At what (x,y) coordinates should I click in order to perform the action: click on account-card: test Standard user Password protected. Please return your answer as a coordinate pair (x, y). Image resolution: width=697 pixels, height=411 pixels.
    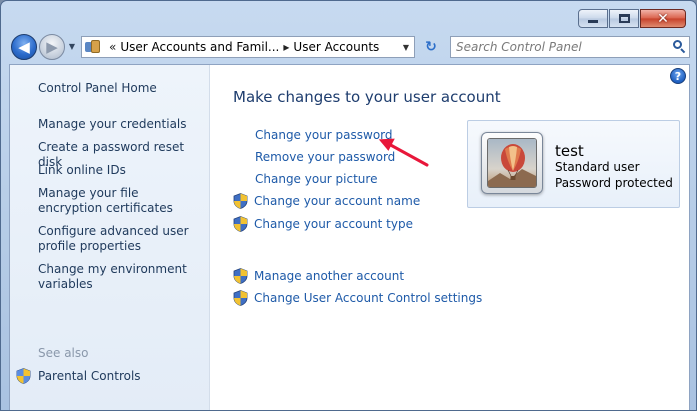
    Looking at the image, I should click on (573, 164).